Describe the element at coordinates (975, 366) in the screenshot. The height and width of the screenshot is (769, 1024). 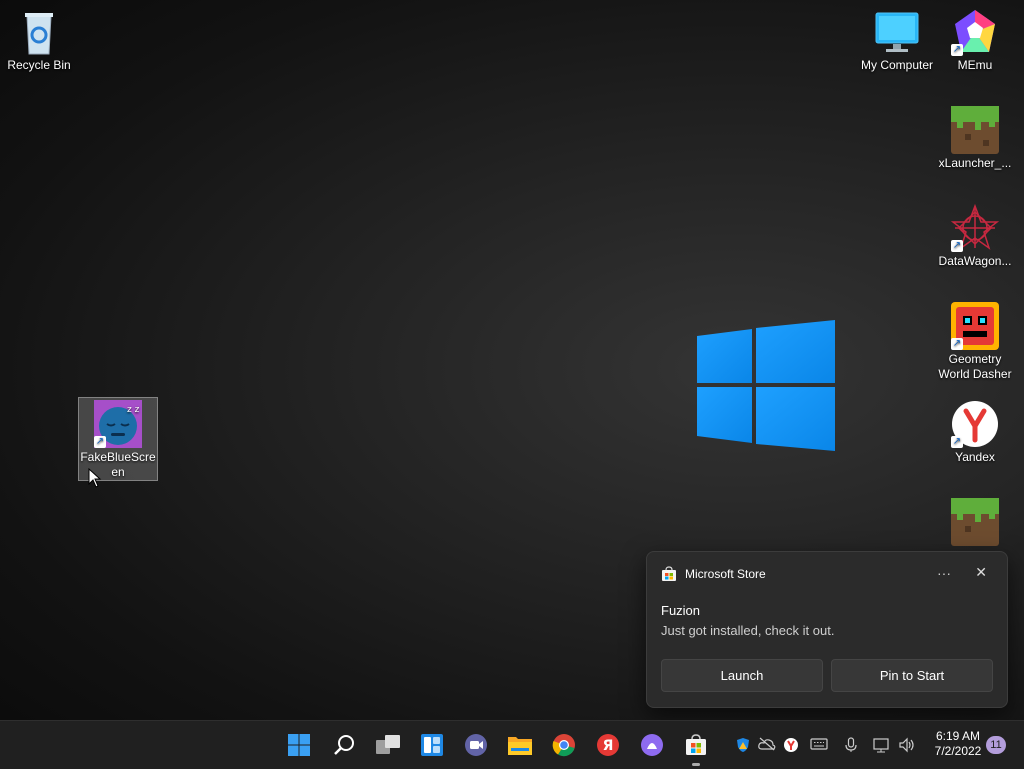
I see `geometry-label: Geometry World Dasher` at that location.